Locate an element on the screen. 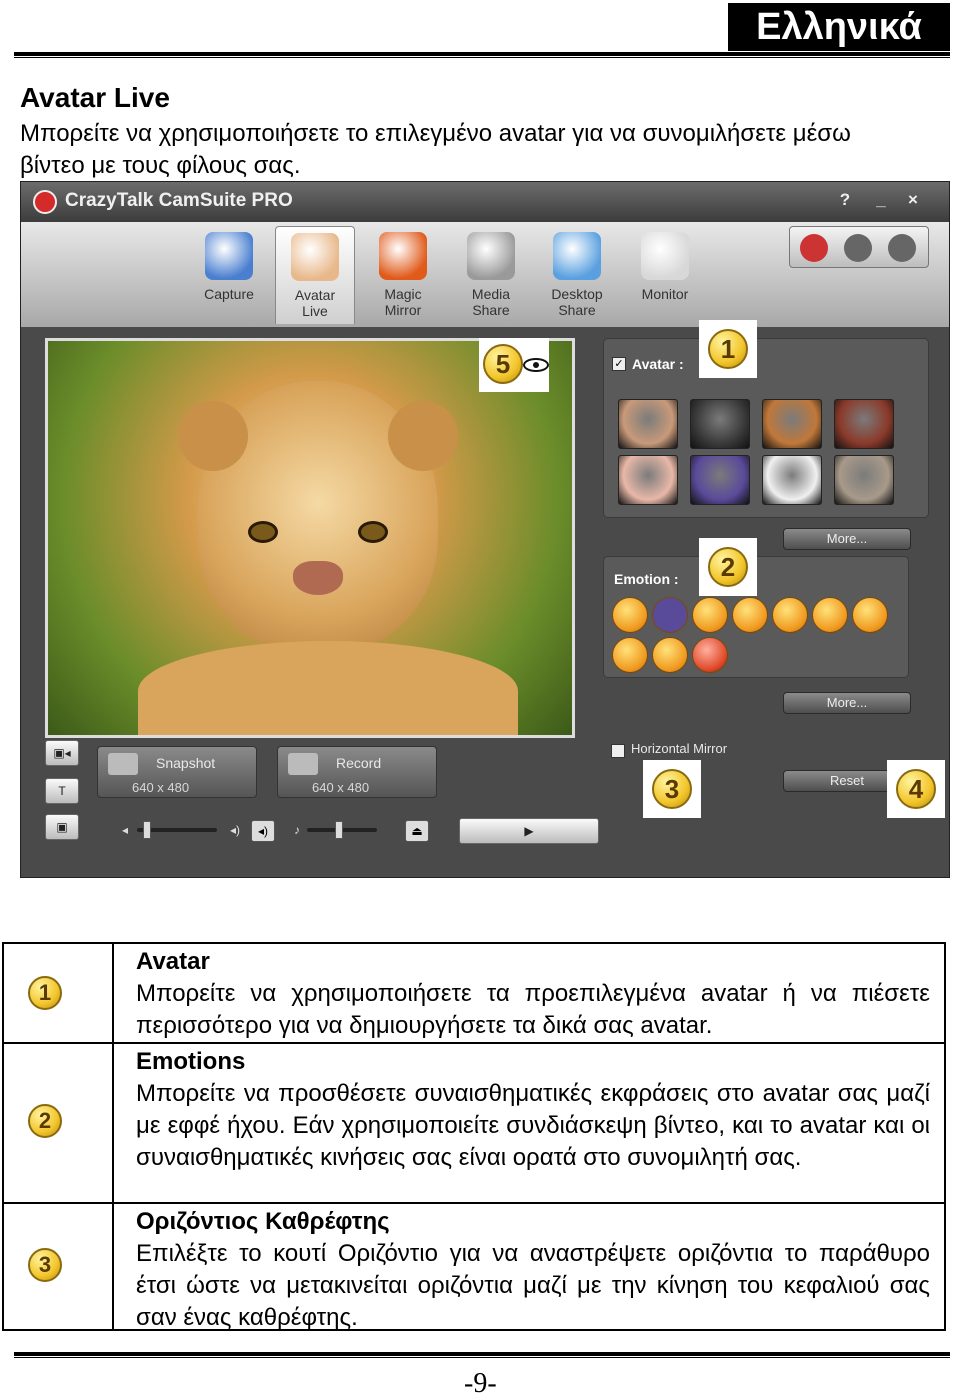  callout-1: 1 is located at coordinates (728, 349).